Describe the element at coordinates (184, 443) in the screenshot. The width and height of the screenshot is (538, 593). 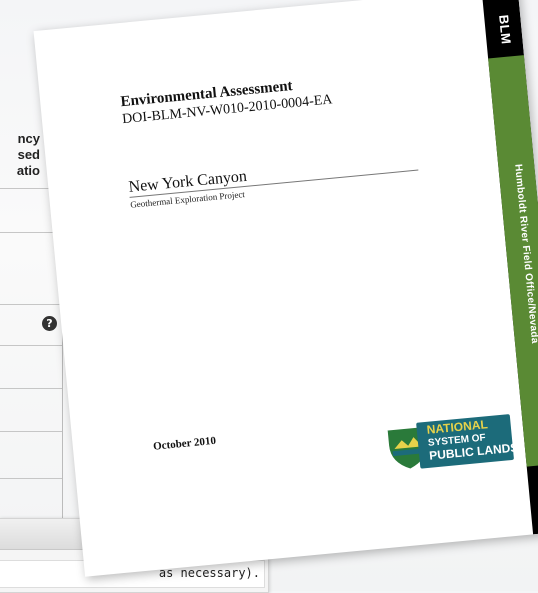
I see `document-date: October 2010` at that location.